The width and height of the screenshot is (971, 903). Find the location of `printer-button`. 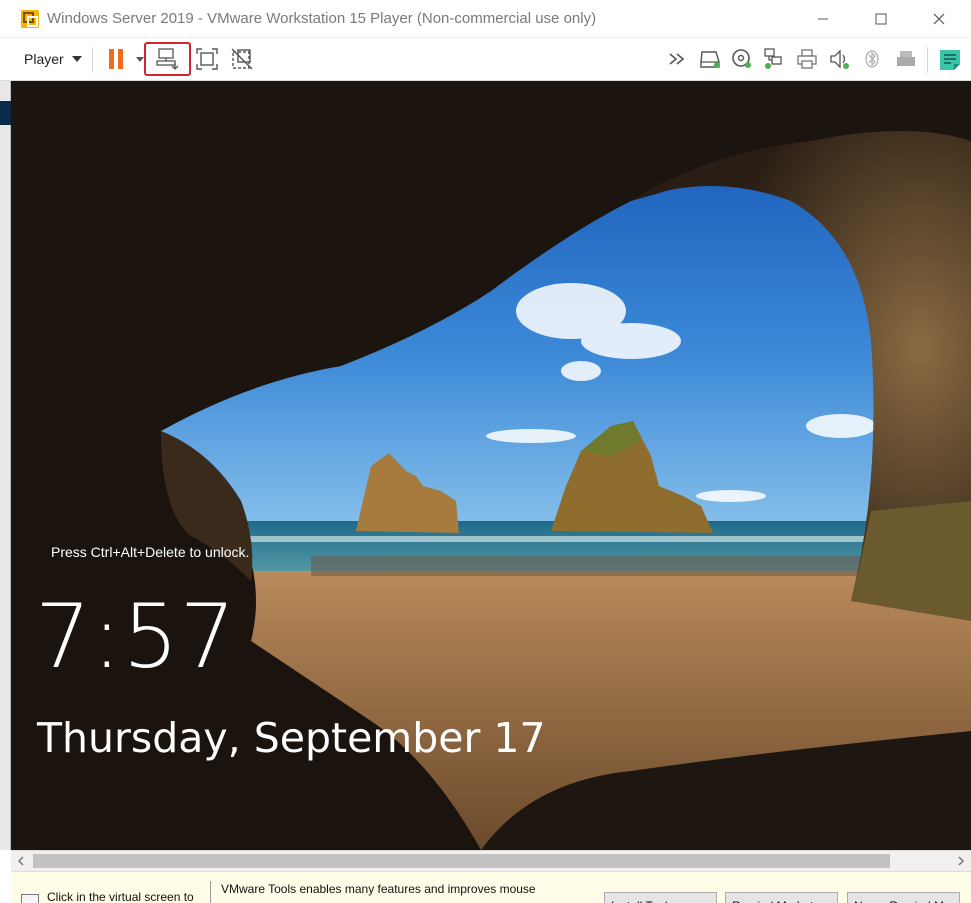

printer-button is located at coordinates (807, 59).